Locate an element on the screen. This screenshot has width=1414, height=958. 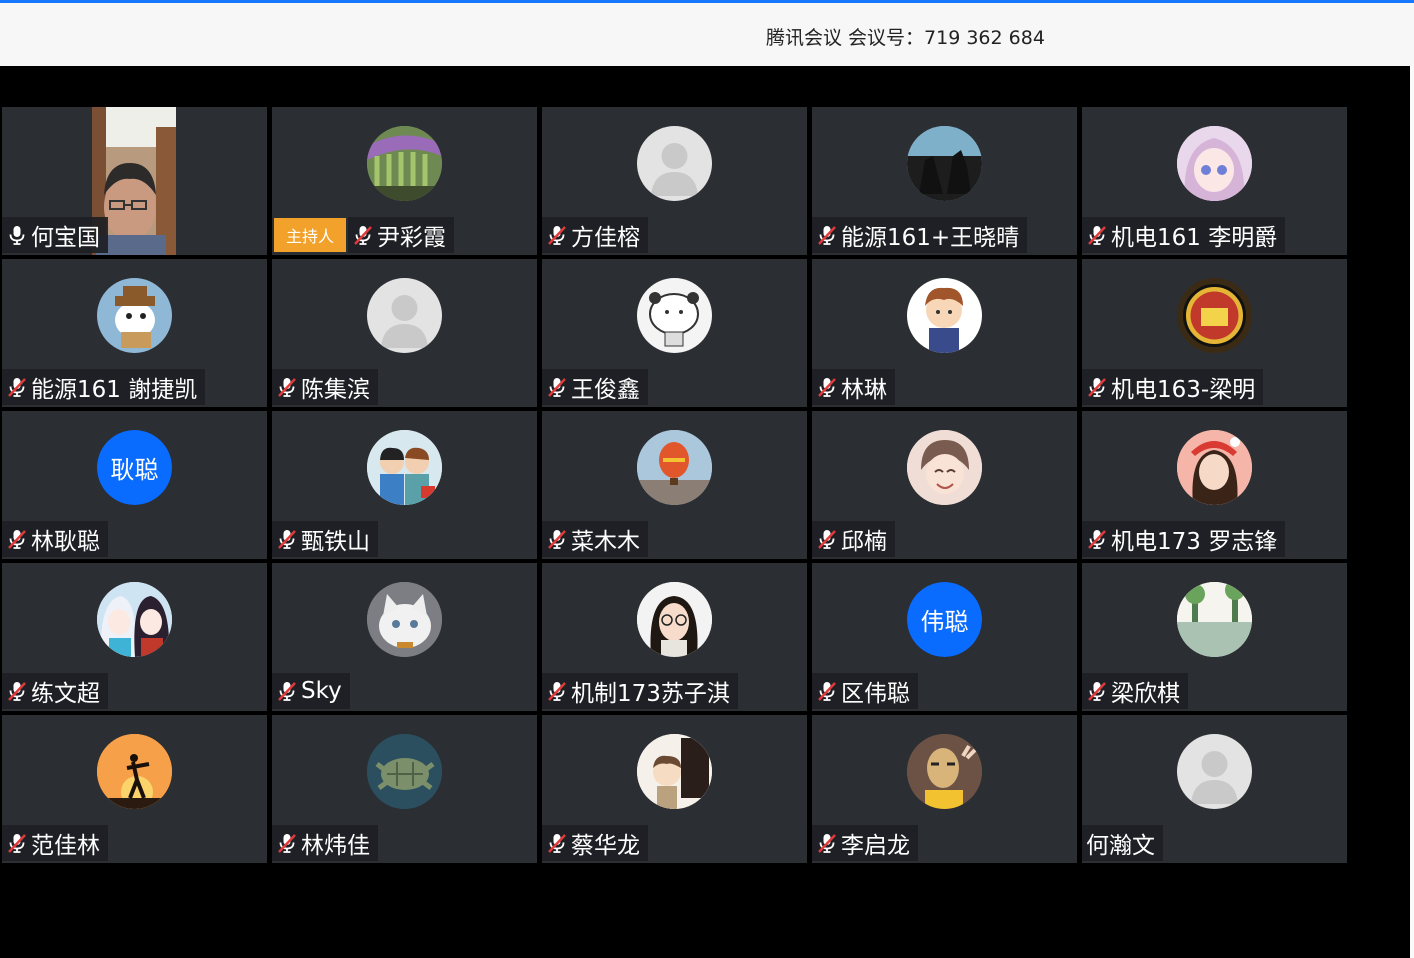
participant-name: 练文超 is located at coordinates (65, 694).